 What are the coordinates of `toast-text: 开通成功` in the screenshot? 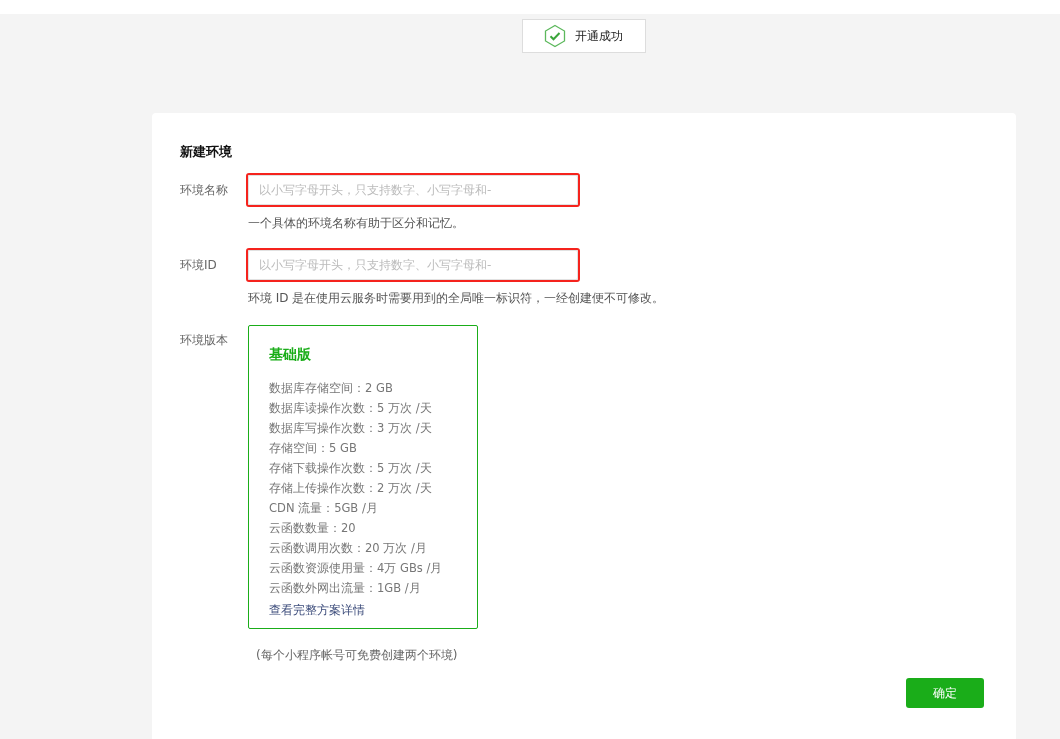 It's located at (599, 36).